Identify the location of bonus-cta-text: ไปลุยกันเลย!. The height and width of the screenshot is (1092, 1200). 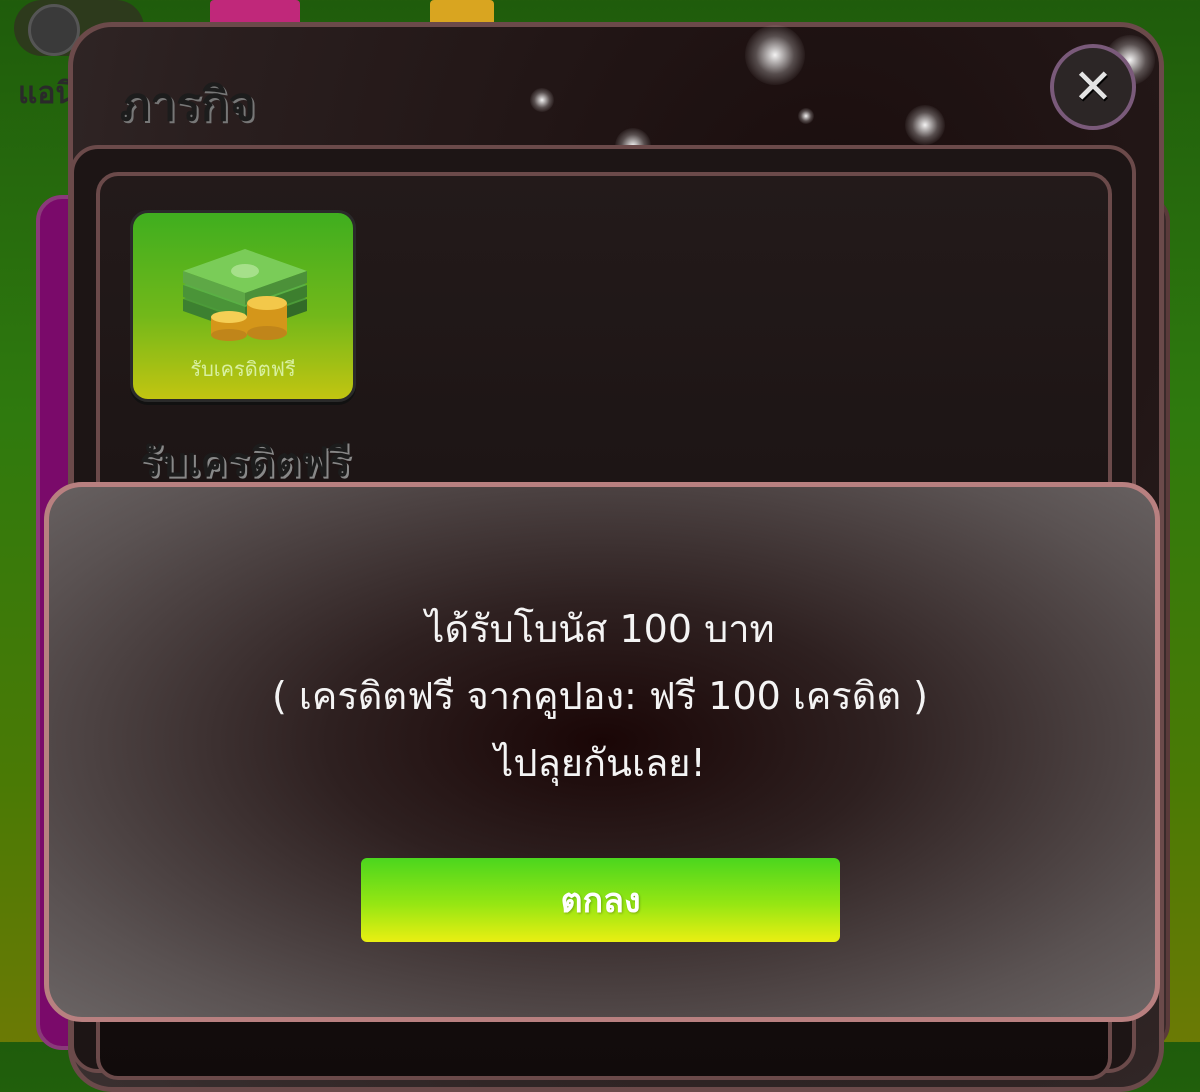
(600, 763).